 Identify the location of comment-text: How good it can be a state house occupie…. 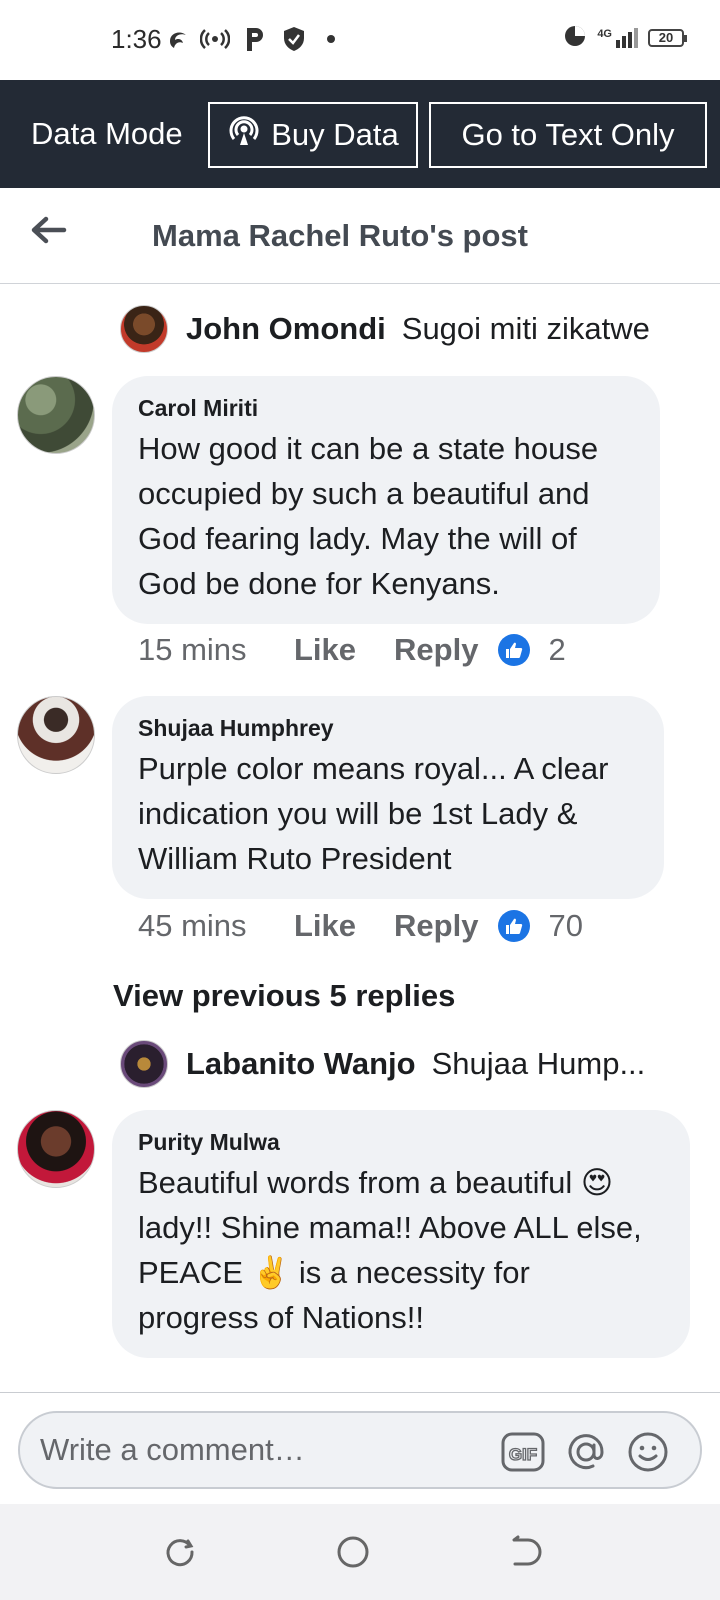
(386, 516).